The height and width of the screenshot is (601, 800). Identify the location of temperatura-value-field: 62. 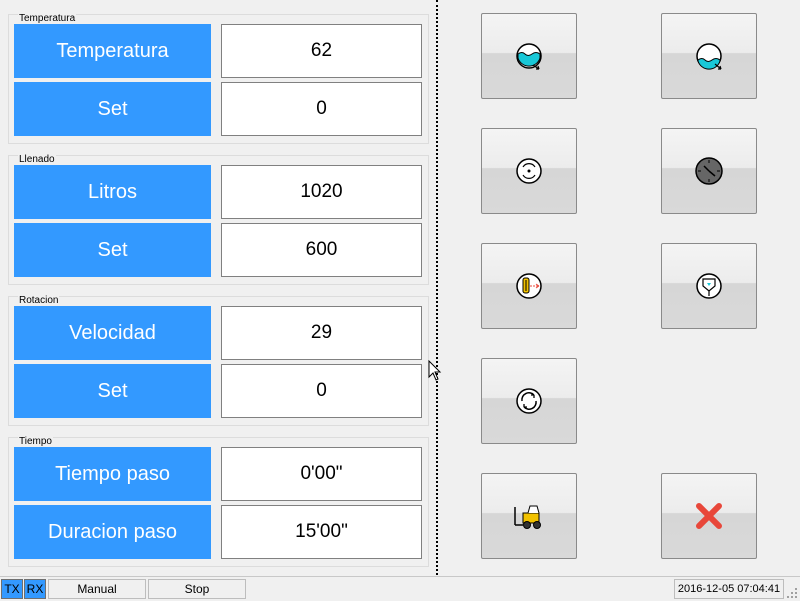
(321, 51).